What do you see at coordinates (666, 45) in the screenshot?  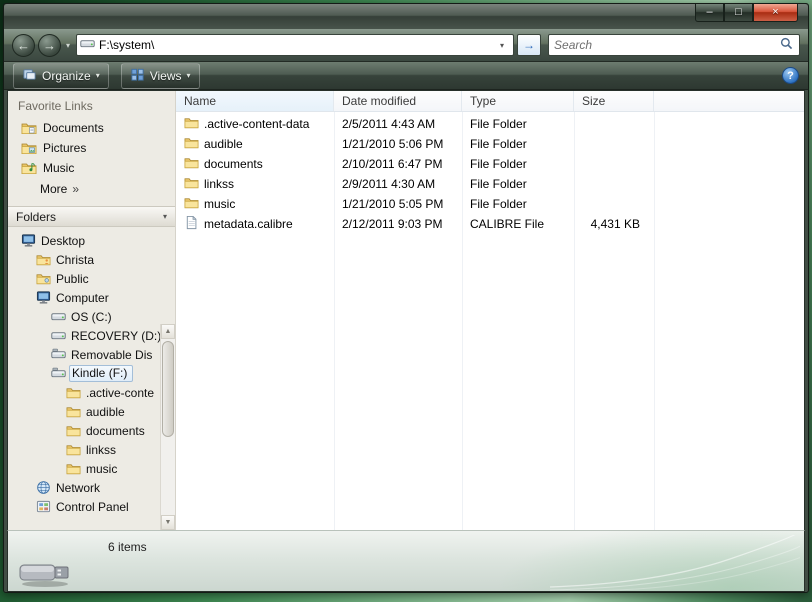 I see `search-input` at bounding box center [666, 45].